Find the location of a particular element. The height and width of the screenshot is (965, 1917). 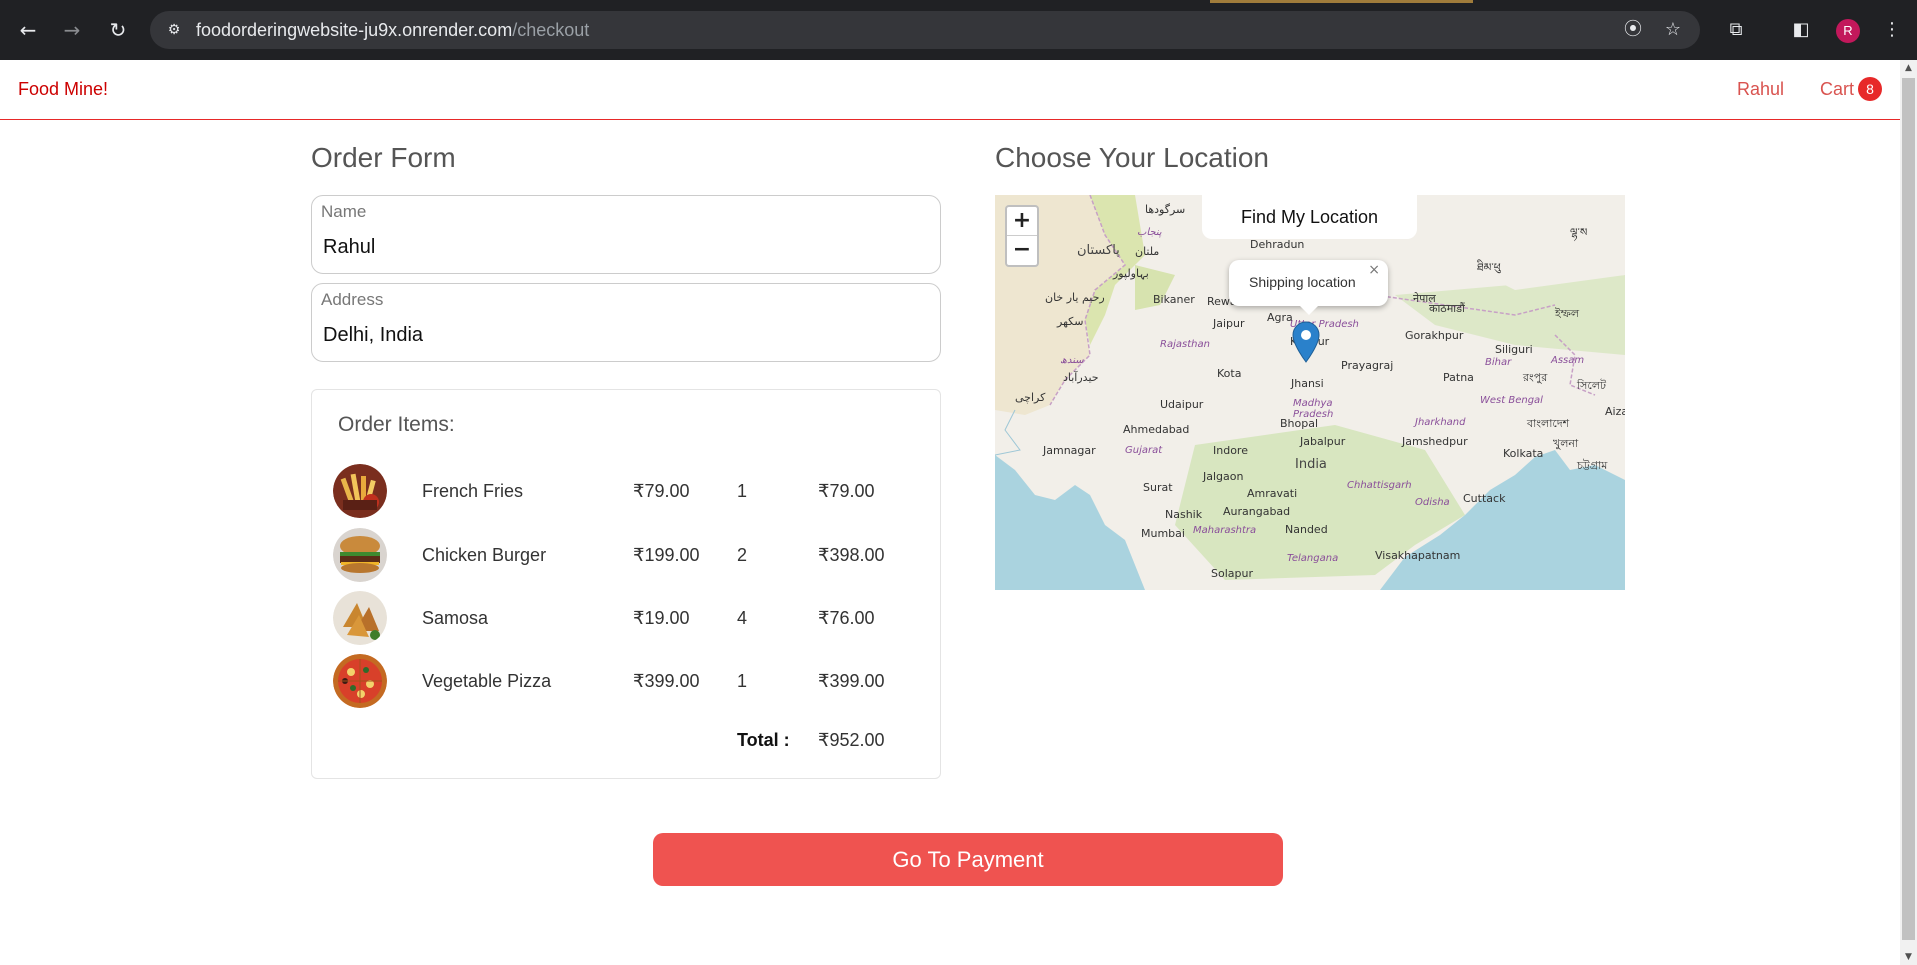

map-marker-icon is located at coordinates (1306, 342).